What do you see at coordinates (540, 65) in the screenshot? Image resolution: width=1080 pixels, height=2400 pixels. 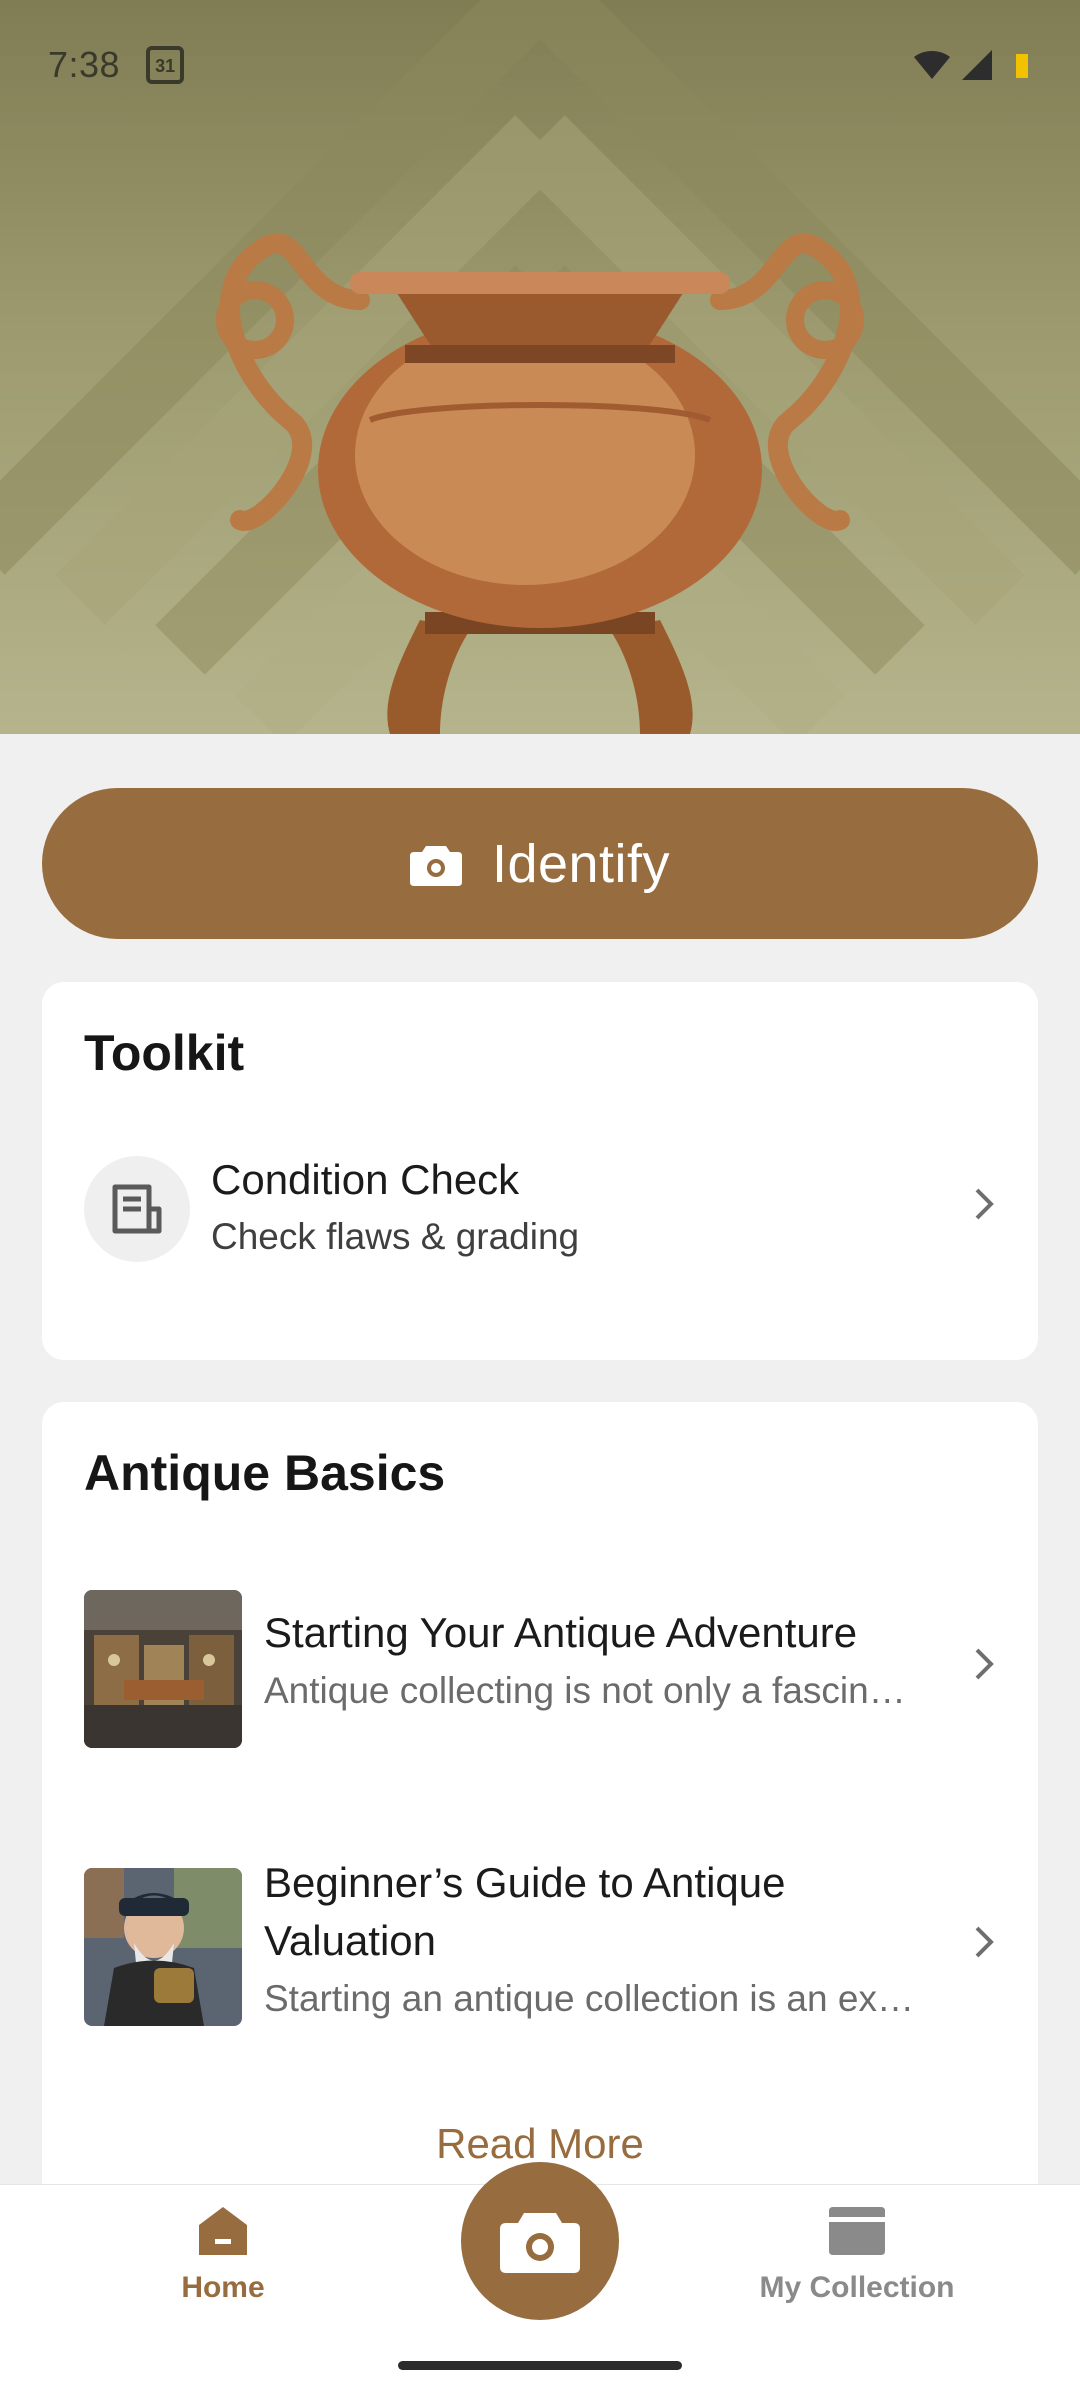 I see `status-bar: 7:38 31` at bounding box center [540, 65].